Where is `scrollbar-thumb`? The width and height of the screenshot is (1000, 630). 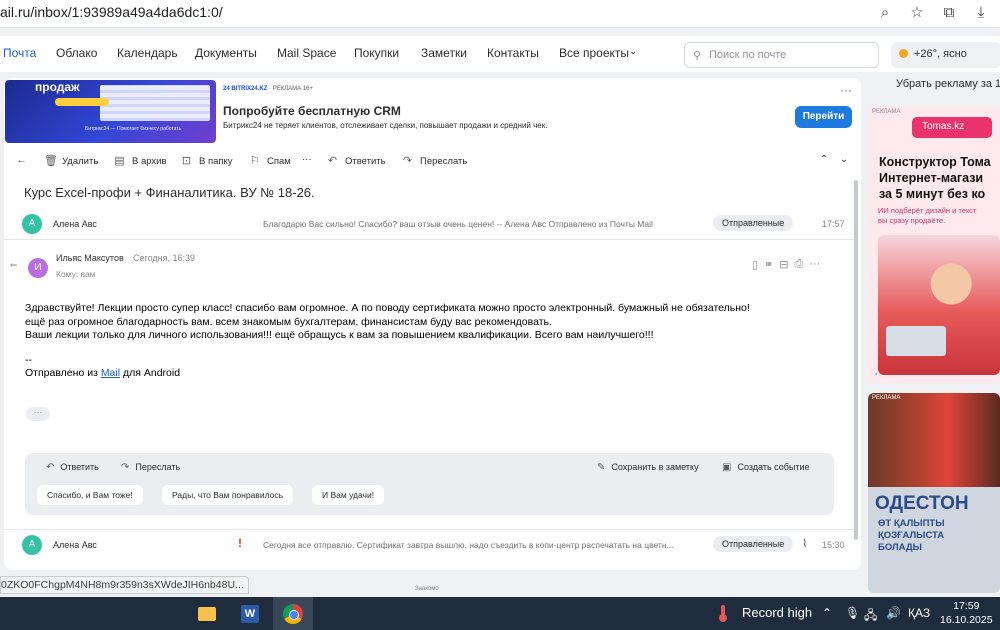
scrollbar-thumb is located at coordinates (856, 360).